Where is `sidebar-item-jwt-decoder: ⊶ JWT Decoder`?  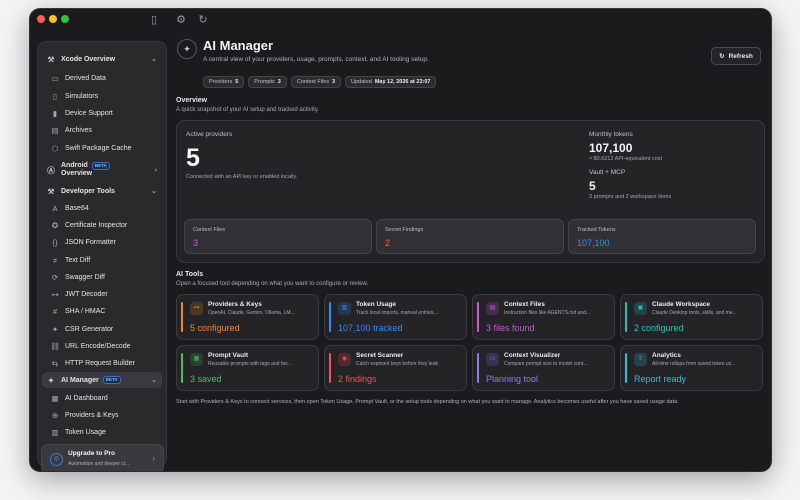 sidebar-item-jwt-decoder: ⊶ JWT Decoder is located at coordinates (102, 294).